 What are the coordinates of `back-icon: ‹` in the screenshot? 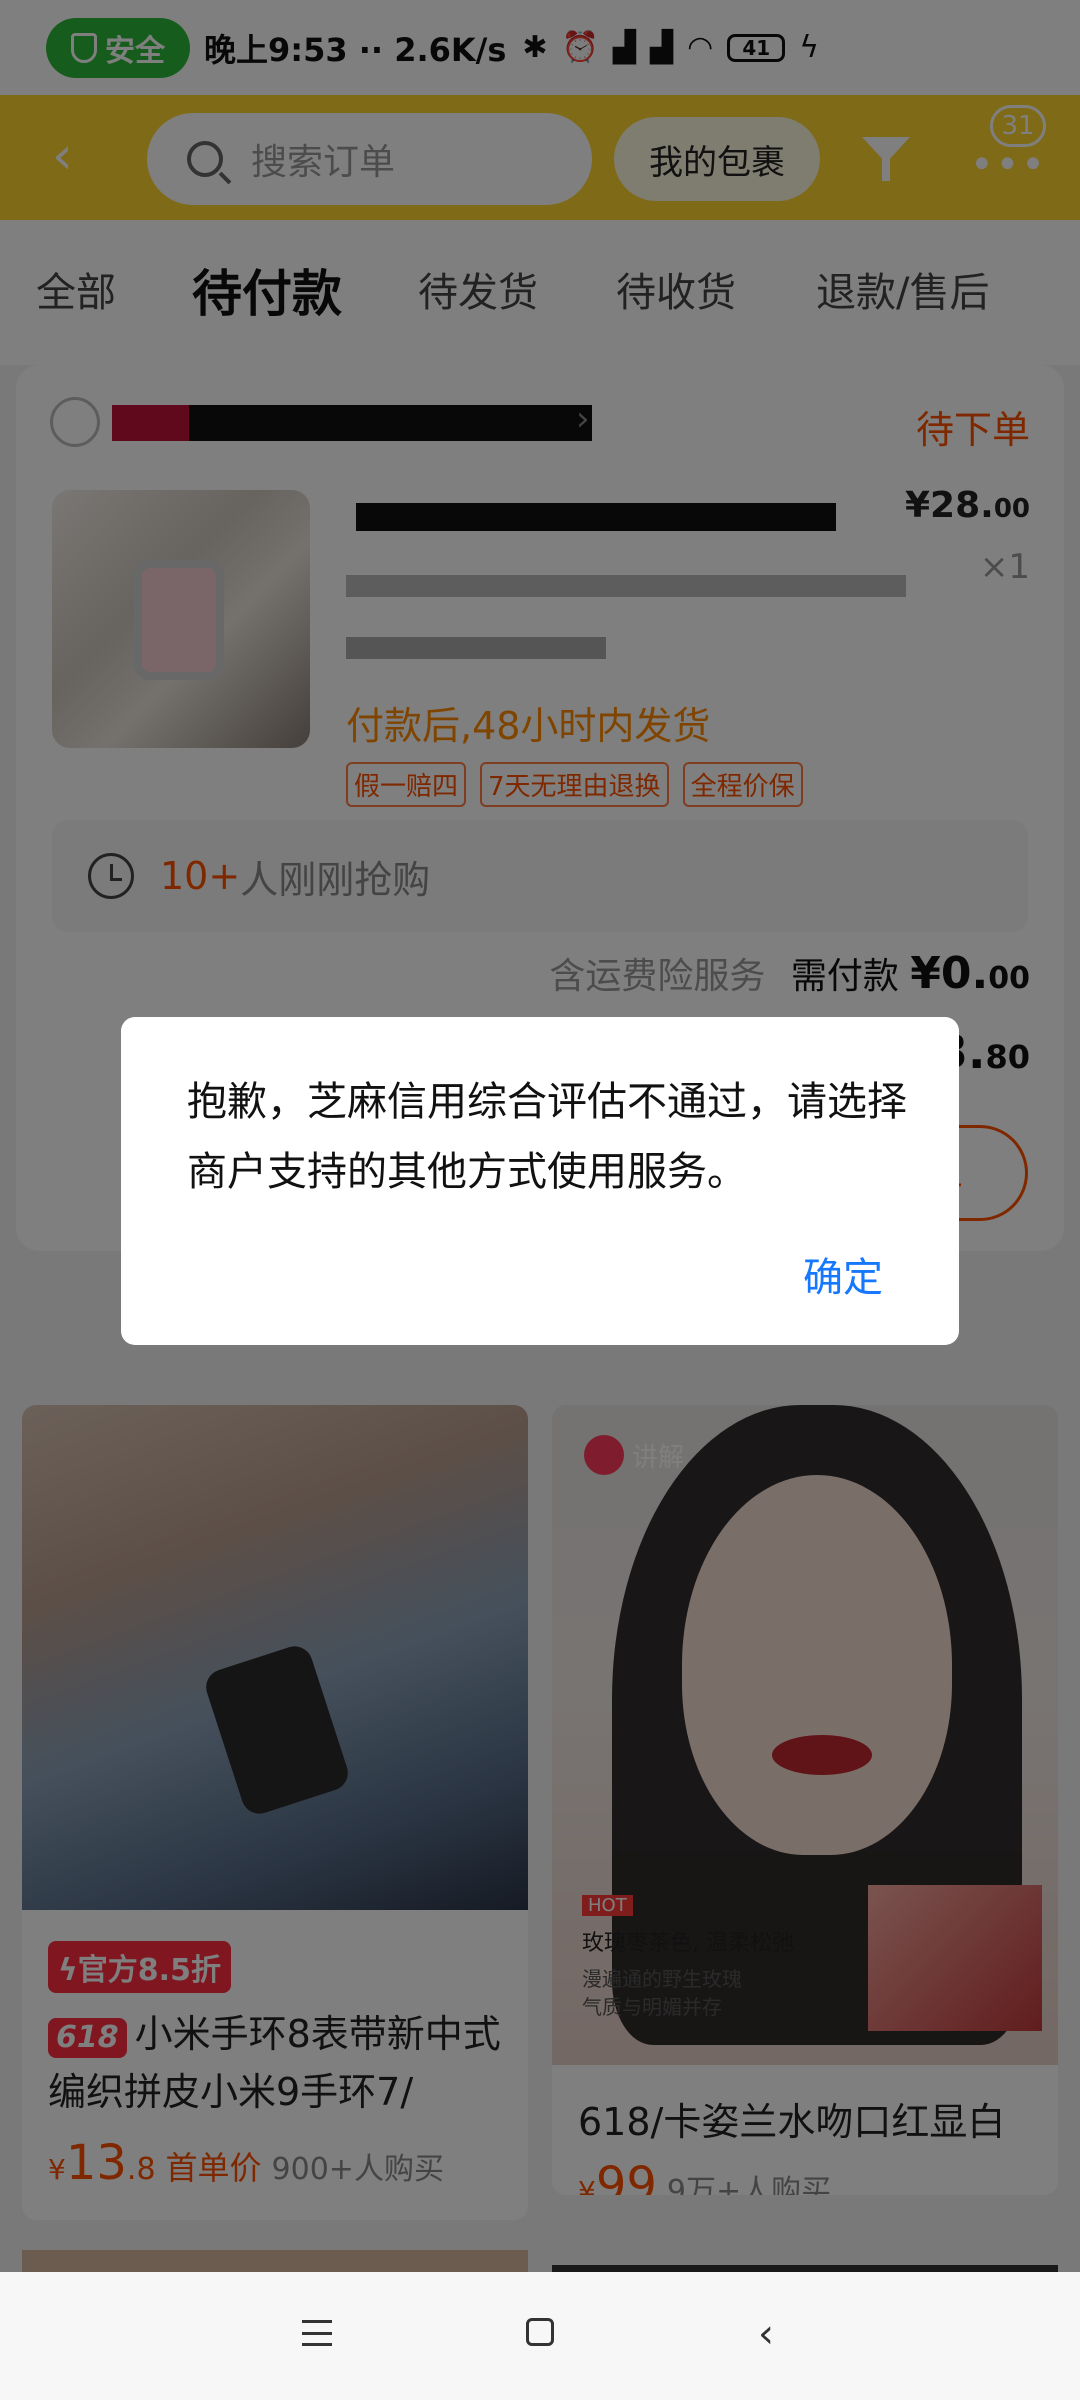 It's located at (766, 2334).